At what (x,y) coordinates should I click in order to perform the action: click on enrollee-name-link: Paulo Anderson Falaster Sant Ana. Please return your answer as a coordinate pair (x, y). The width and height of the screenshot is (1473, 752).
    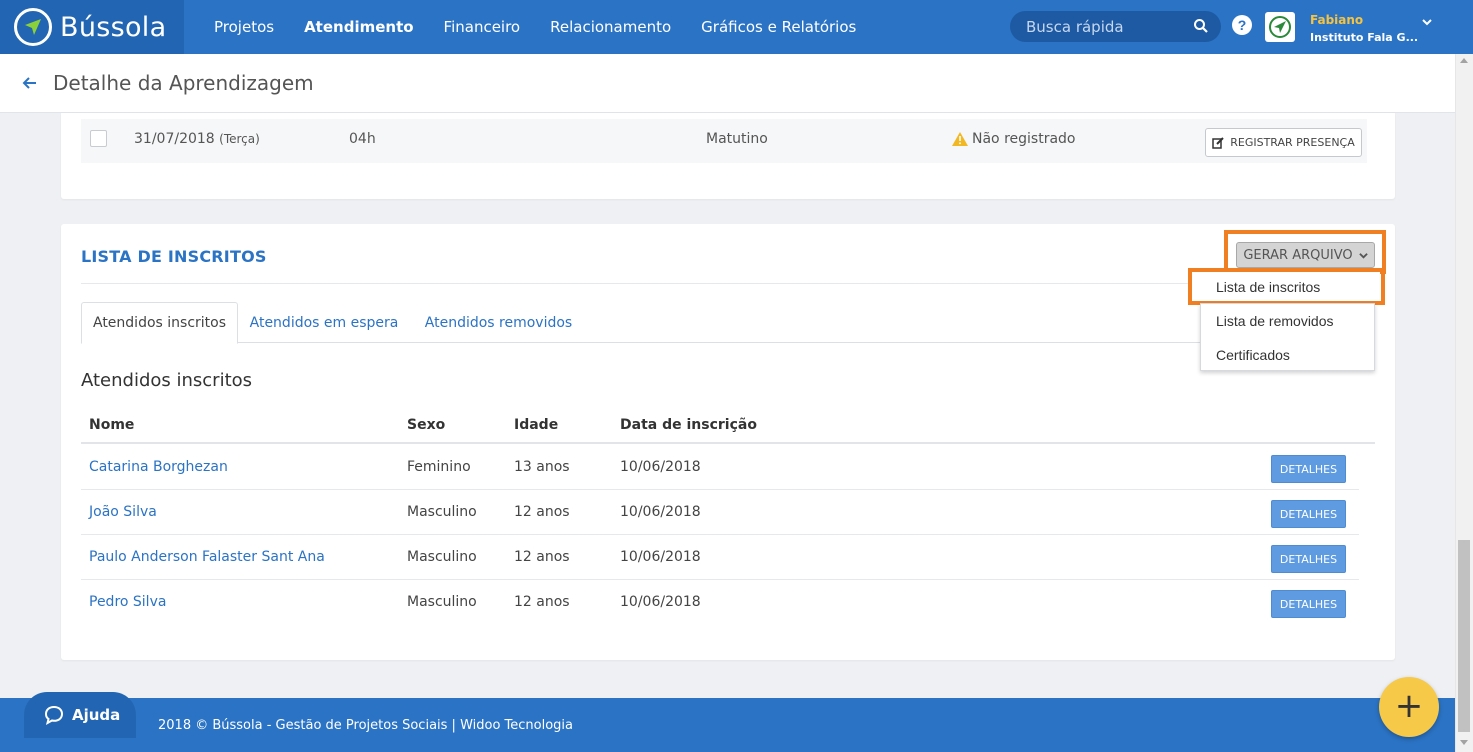
    Looking at the image, I should click on (207, 557).